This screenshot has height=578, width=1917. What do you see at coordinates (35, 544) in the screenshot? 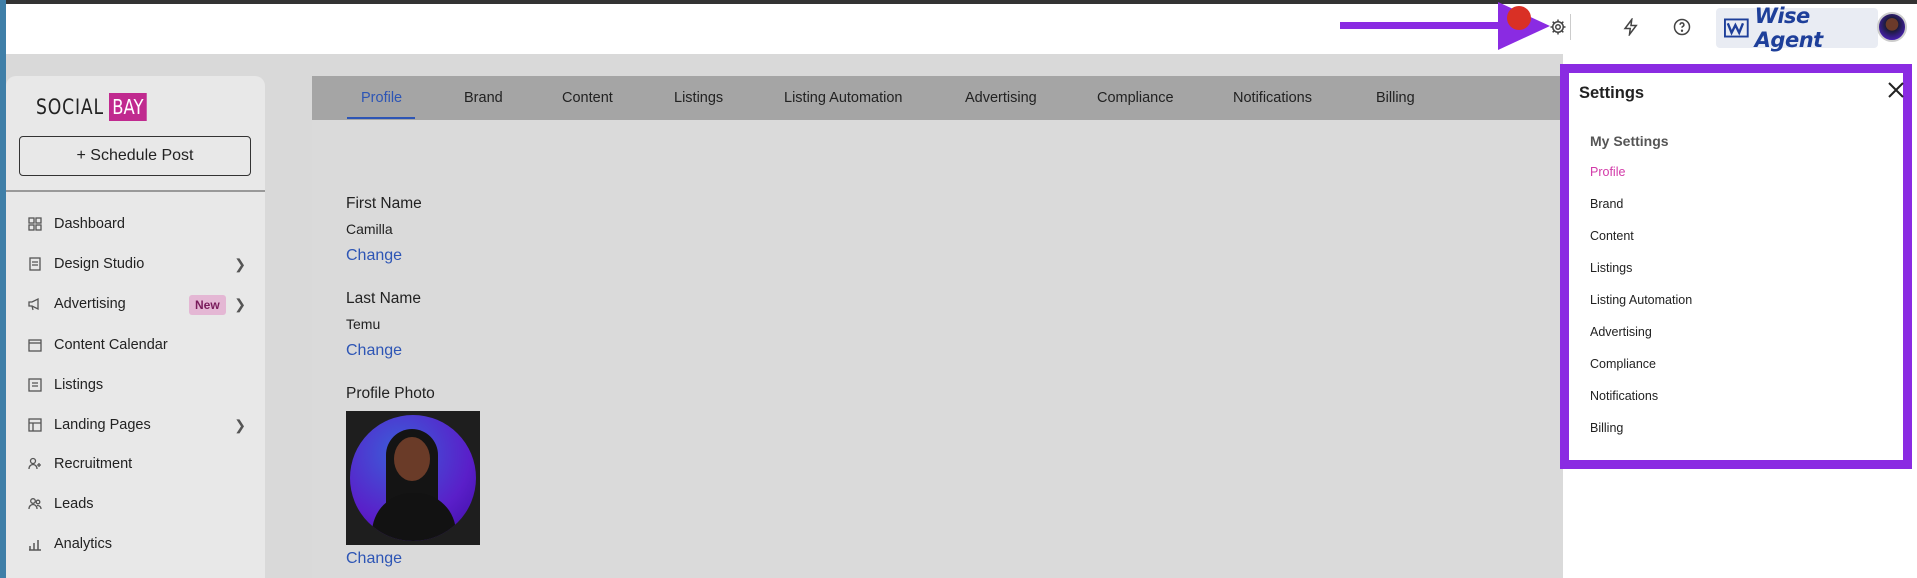
I see `bar-chart-icon` at bounding box center [35, 544].